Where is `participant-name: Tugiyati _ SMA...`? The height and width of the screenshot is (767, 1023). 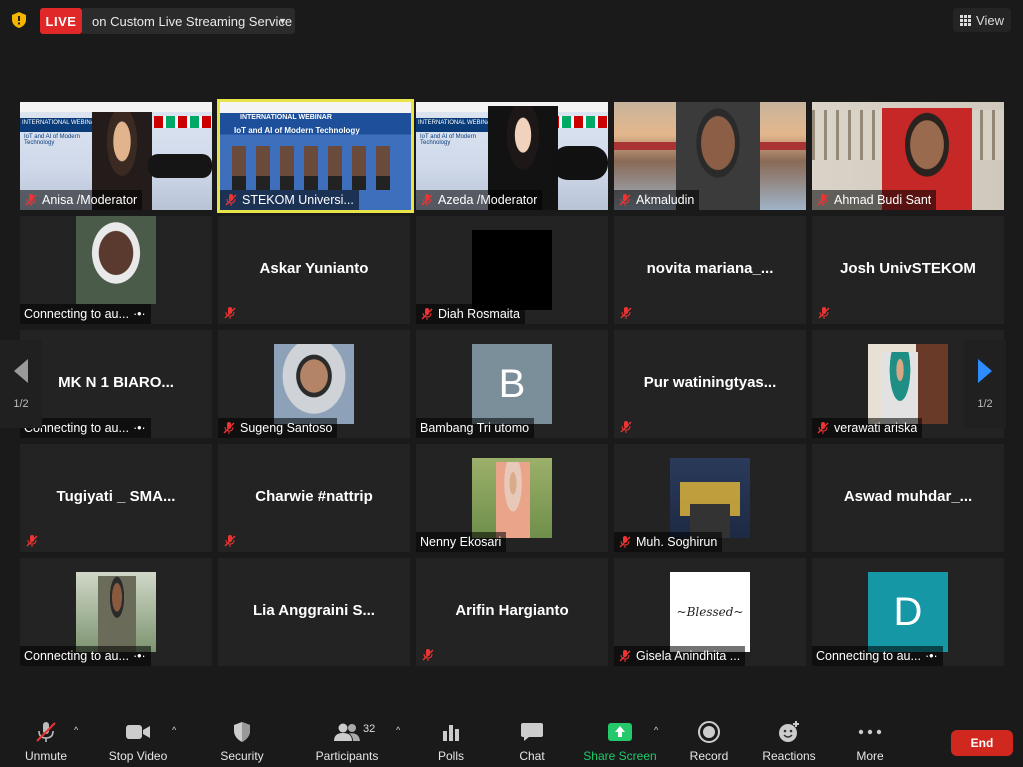
participant-name: Tugiyati _ SMA... is located at coordinates (116, 496).